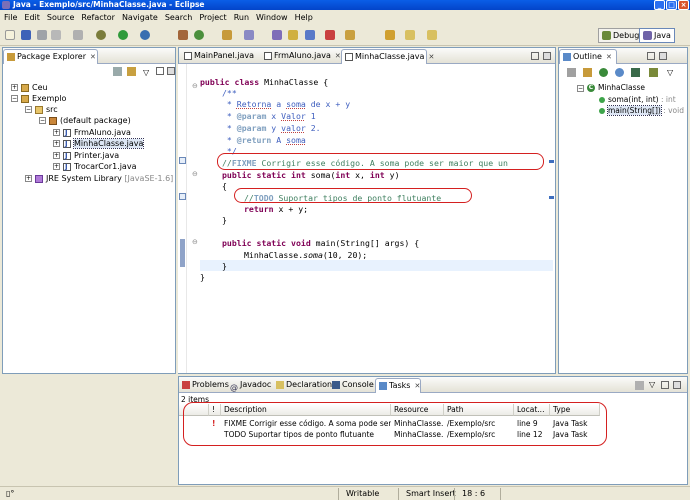 Image resolution: width=690 pixels, height=500 pixels. I want to click on tree-item-frmaluno: +FrmAluno.java, so click(92, 133).